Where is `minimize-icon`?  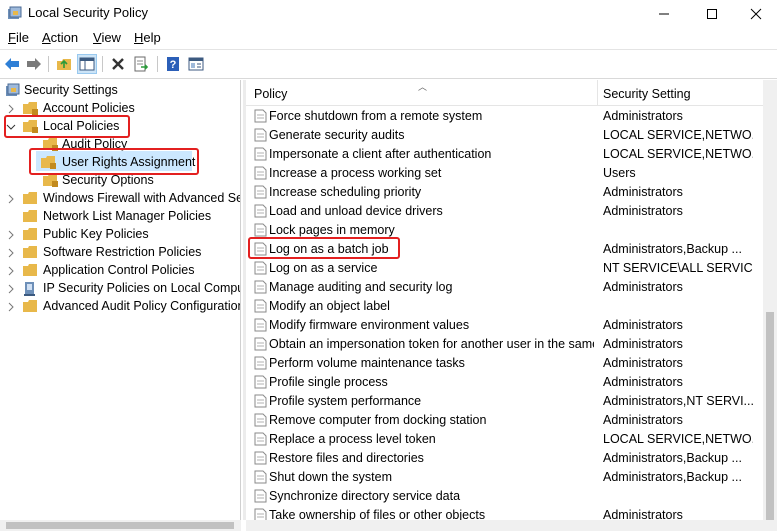
minimize-icon is located at coordinates (664, 14).